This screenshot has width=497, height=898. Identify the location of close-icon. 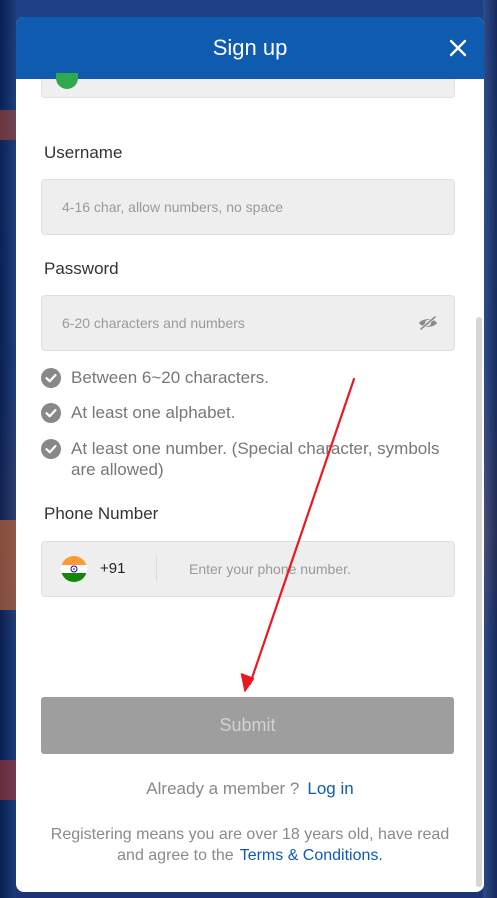
(458, 48).